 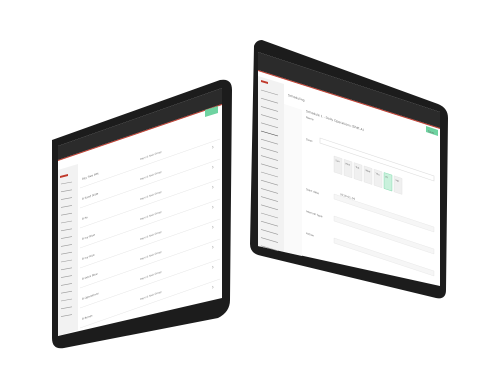 I want to click on right-subnav, so click(x=293, y=180).